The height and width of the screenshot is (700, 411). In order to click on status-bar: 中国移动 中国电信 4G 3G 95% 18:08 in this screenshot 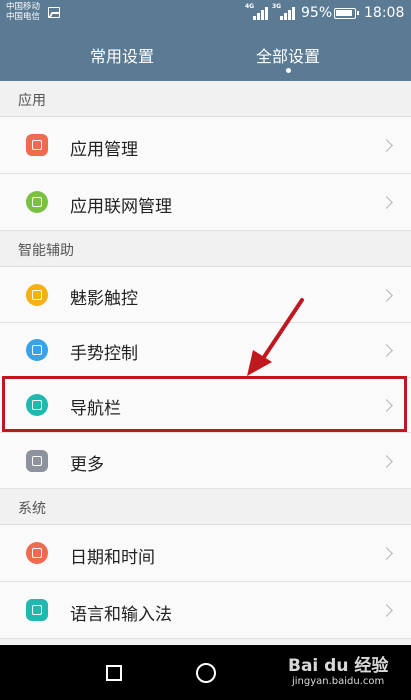, I will do `click(205, 12)`.